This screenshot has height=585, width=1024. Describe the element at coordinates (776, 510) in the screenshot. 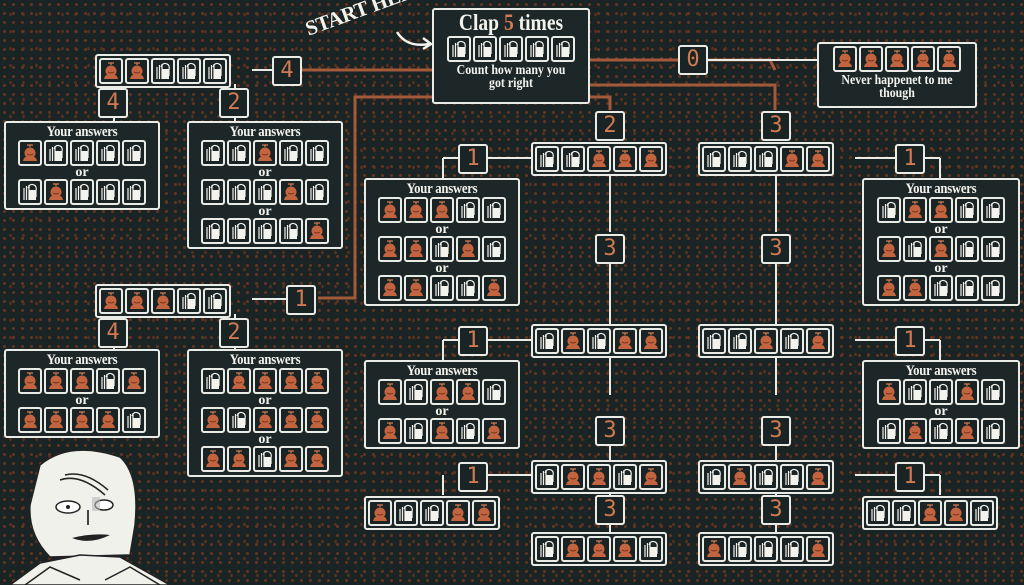

I see `right-step-3-next-badge: 3` at that location.